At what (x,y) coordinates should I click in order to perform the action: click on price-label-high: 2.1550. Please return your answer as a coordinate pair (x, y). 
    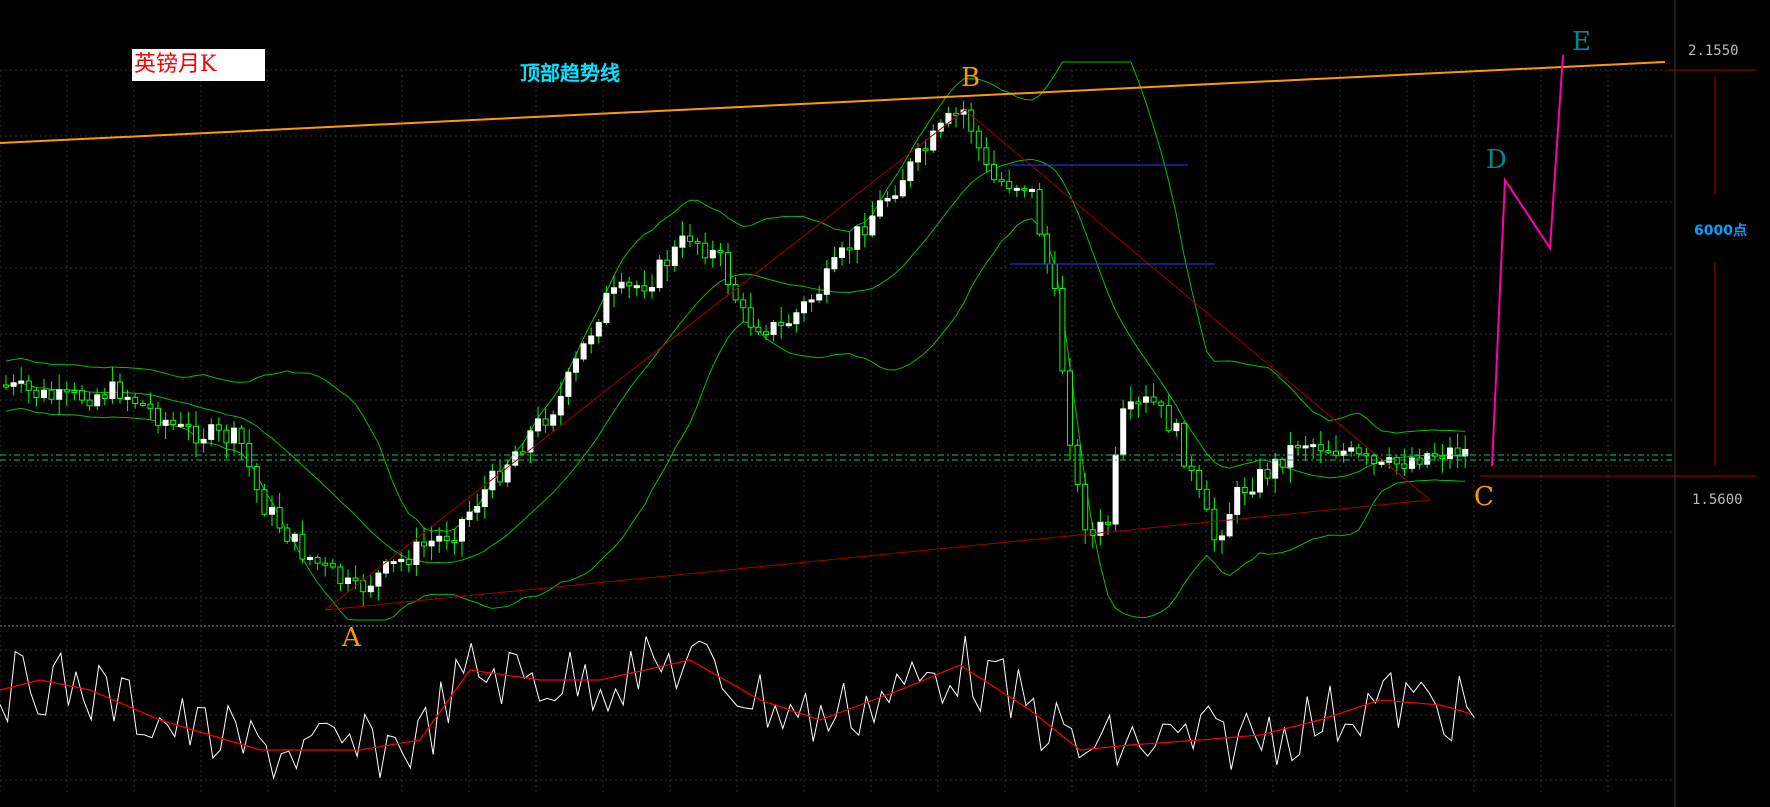
    Looking at the image, I should click on (1713, 51).